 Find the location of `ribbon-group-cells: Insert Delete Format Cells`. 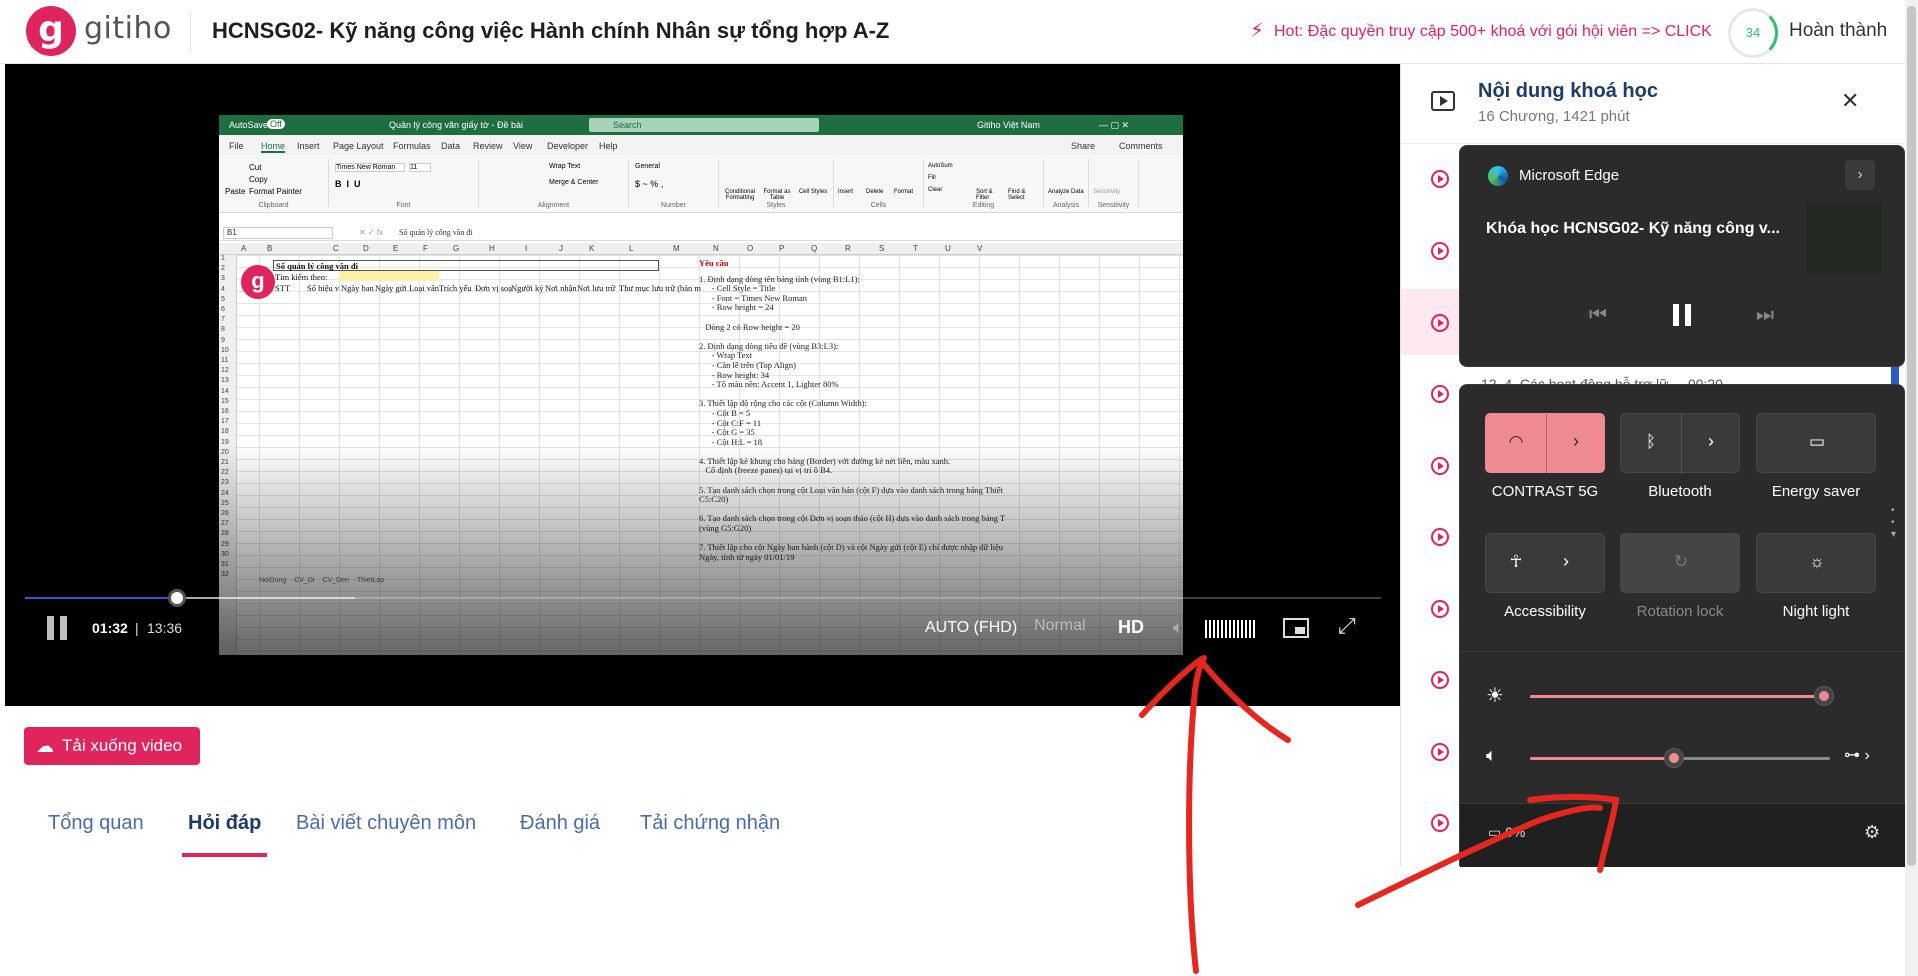

ribbon-group-cells: Insert Delete Format Cells is located at coordinates (879, 184).